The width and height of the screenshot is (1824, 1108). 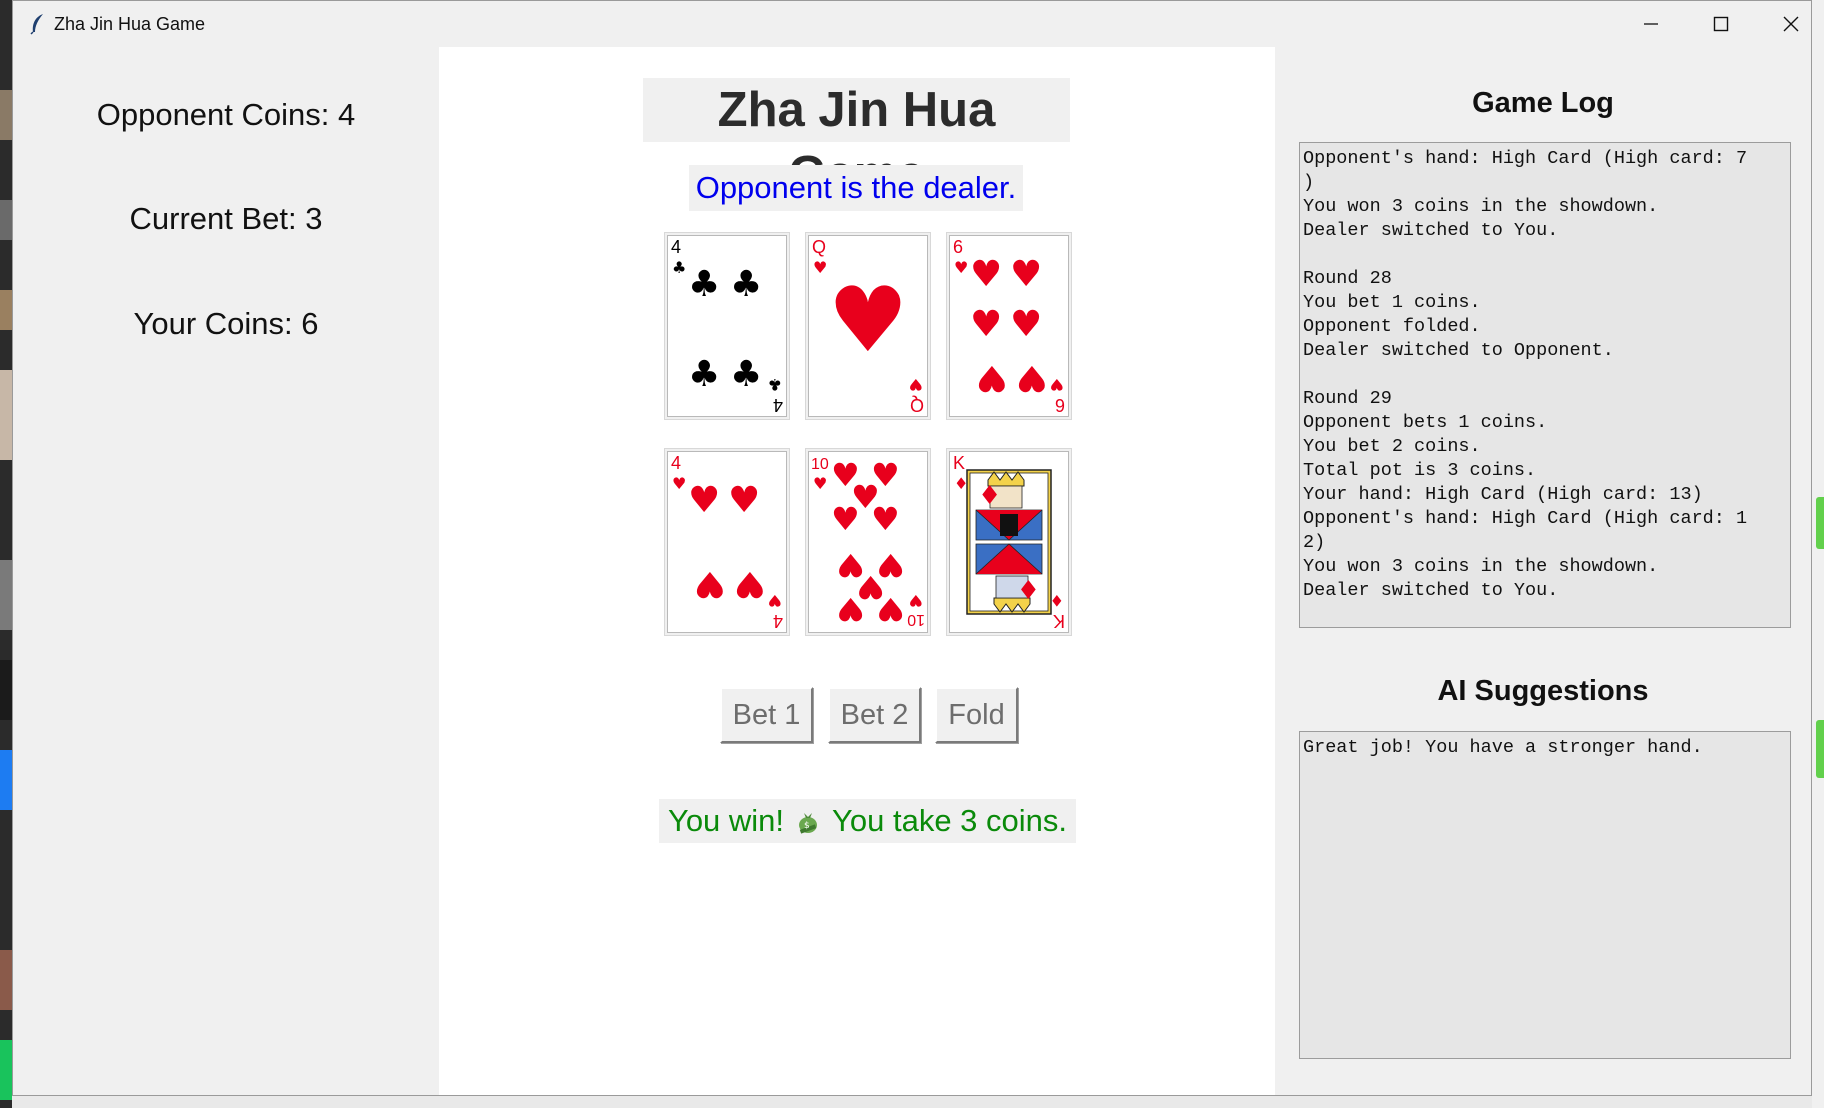 I want to click on opponent-card-1: 4 ♣ ♣ ♣ ♣ ♣ 4 ♣, so click(x=727, y=326).